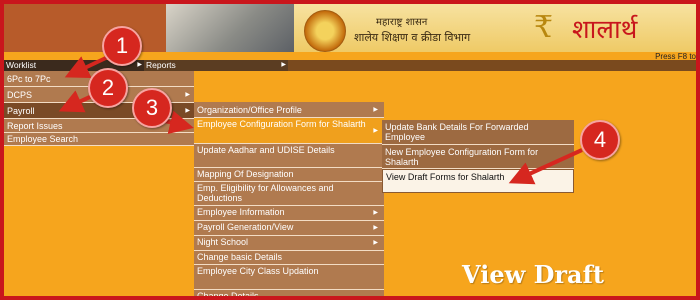 Image resolution: width=700 pixels, height=300 pixels. What do you see at coordinates (245, 174) in the screenshot?
I see `payroll-item-label: Mapping Of Designation` at bounding box center [245, 174].